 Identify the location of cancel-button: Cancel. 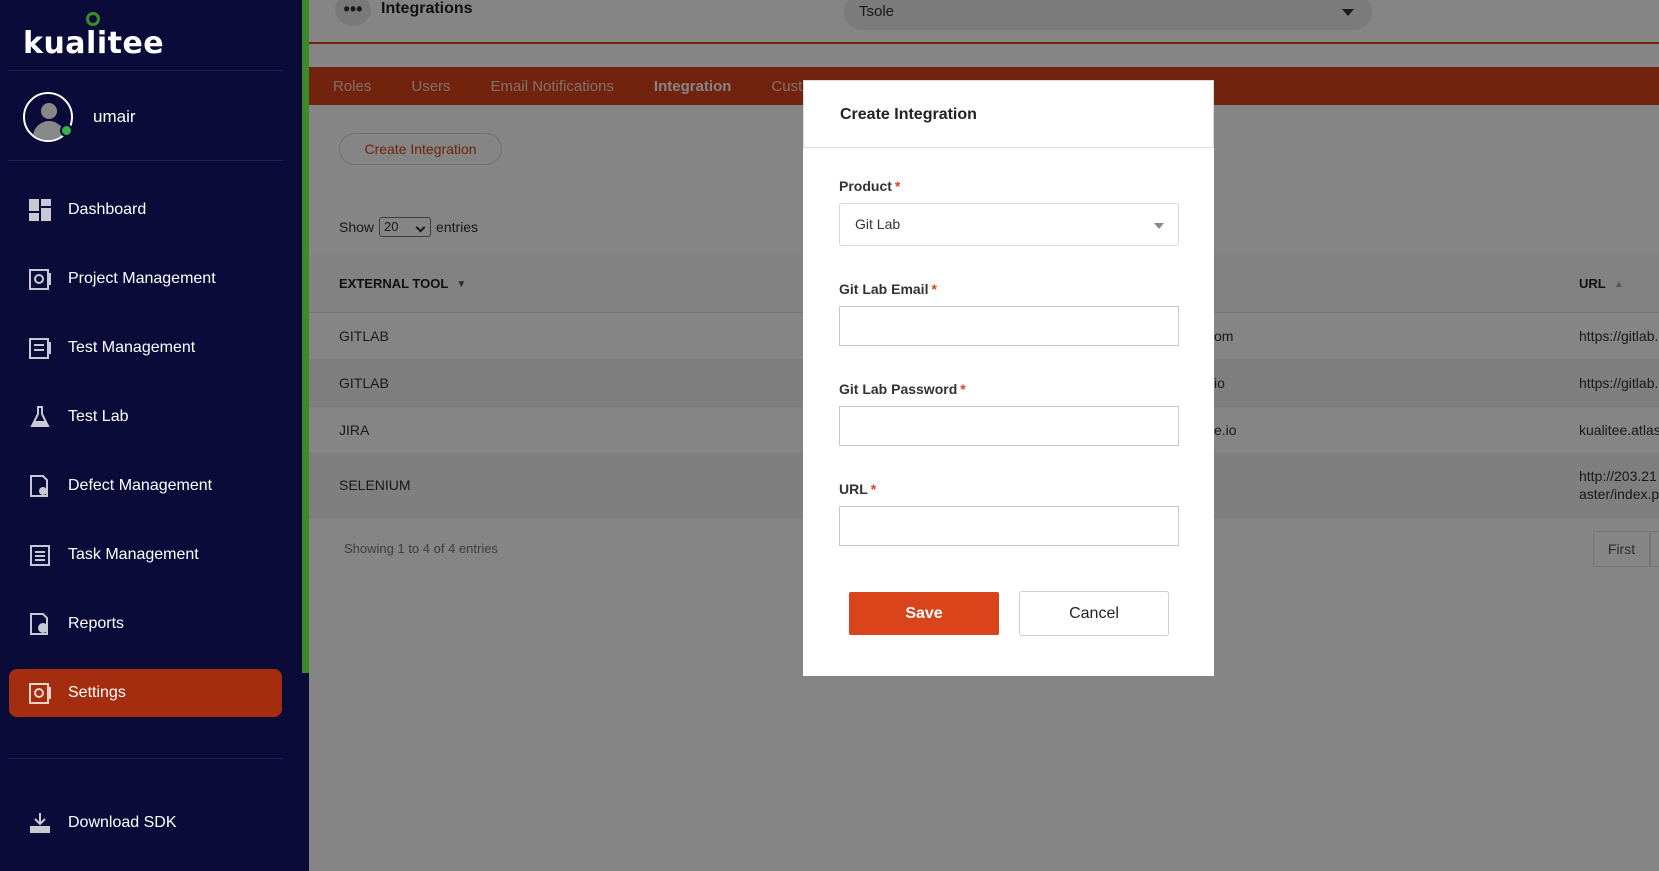
(1094, 613).